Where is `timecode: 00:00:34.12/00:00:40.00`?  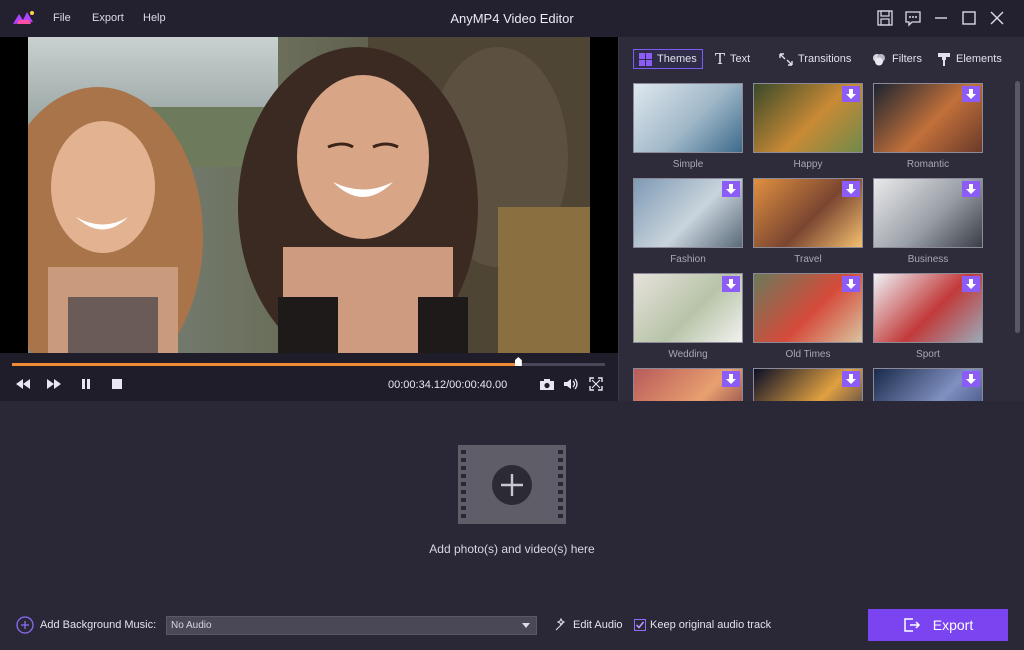 timecode: 00:00:34.12/00:00:40.00 is located at coordinates (448, 385).